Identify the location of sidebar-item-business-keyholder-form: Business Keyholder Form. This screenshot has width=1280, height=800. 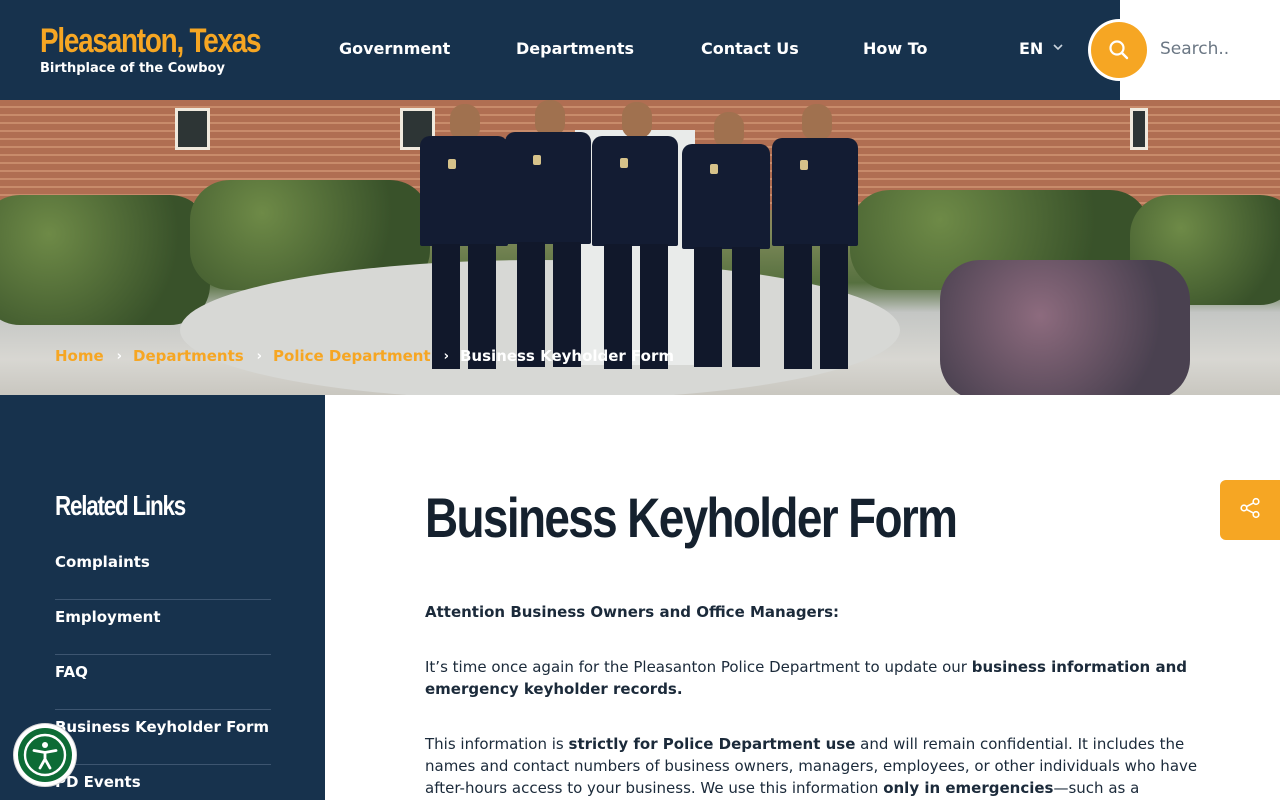
(163, 737).